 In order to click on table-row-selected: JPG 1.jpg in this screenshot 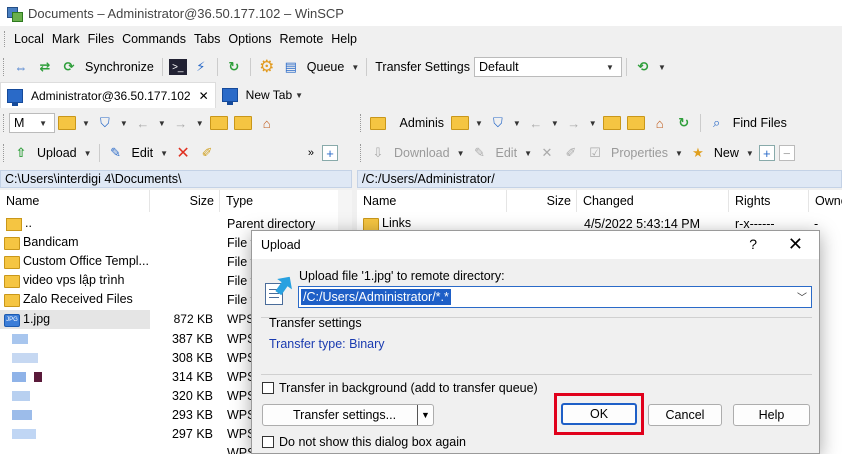, I will do `click(75, 319)`.